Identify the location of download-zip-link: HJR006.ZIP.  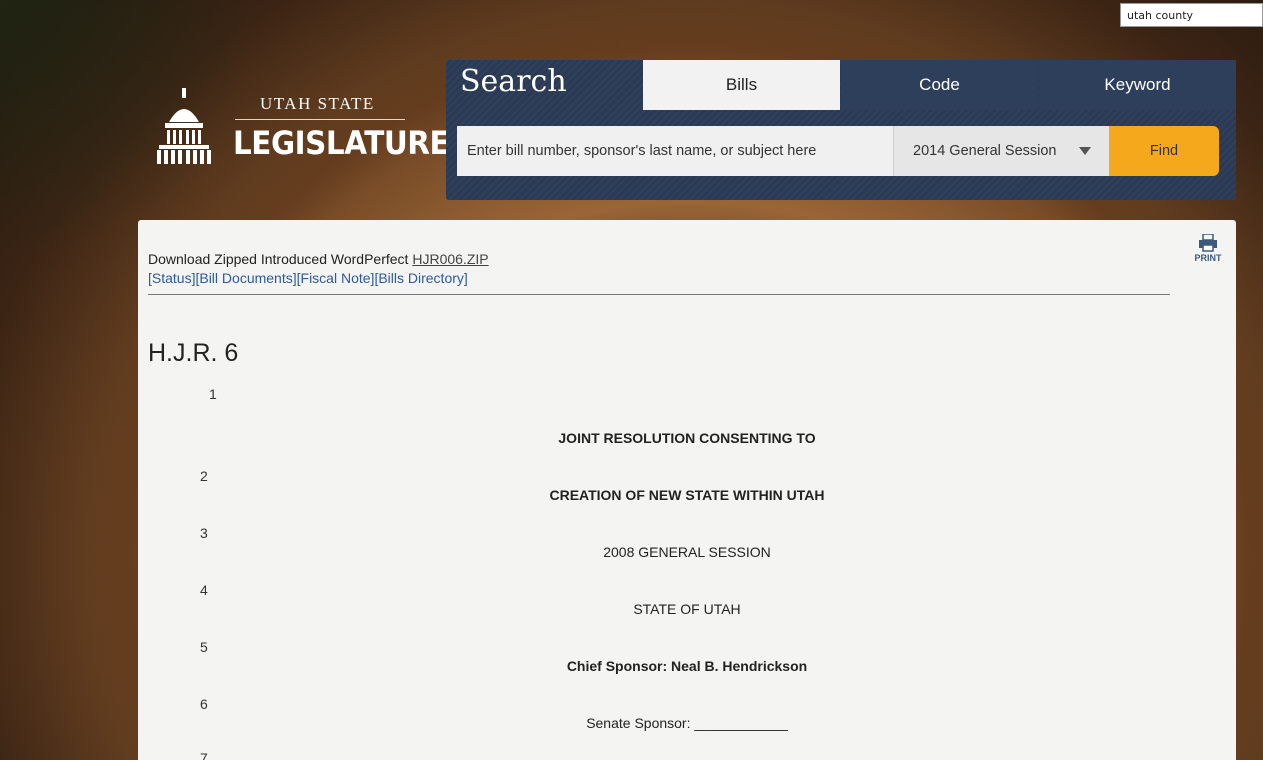
(450, 259).